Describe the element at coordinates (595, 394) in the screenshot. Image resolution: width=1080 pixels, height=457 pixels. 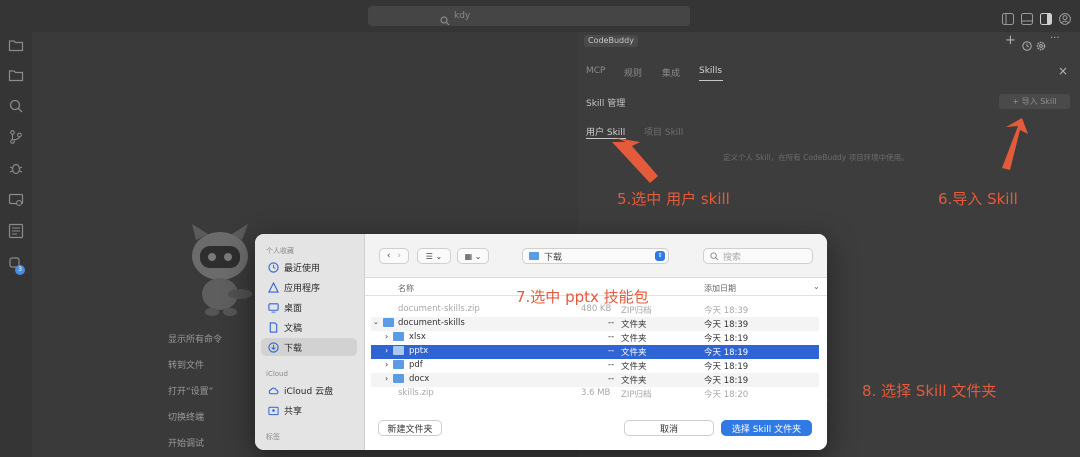
I see `file-row: skills.zip 3.6 MB ZIP归档 今天 18:20` at that location.